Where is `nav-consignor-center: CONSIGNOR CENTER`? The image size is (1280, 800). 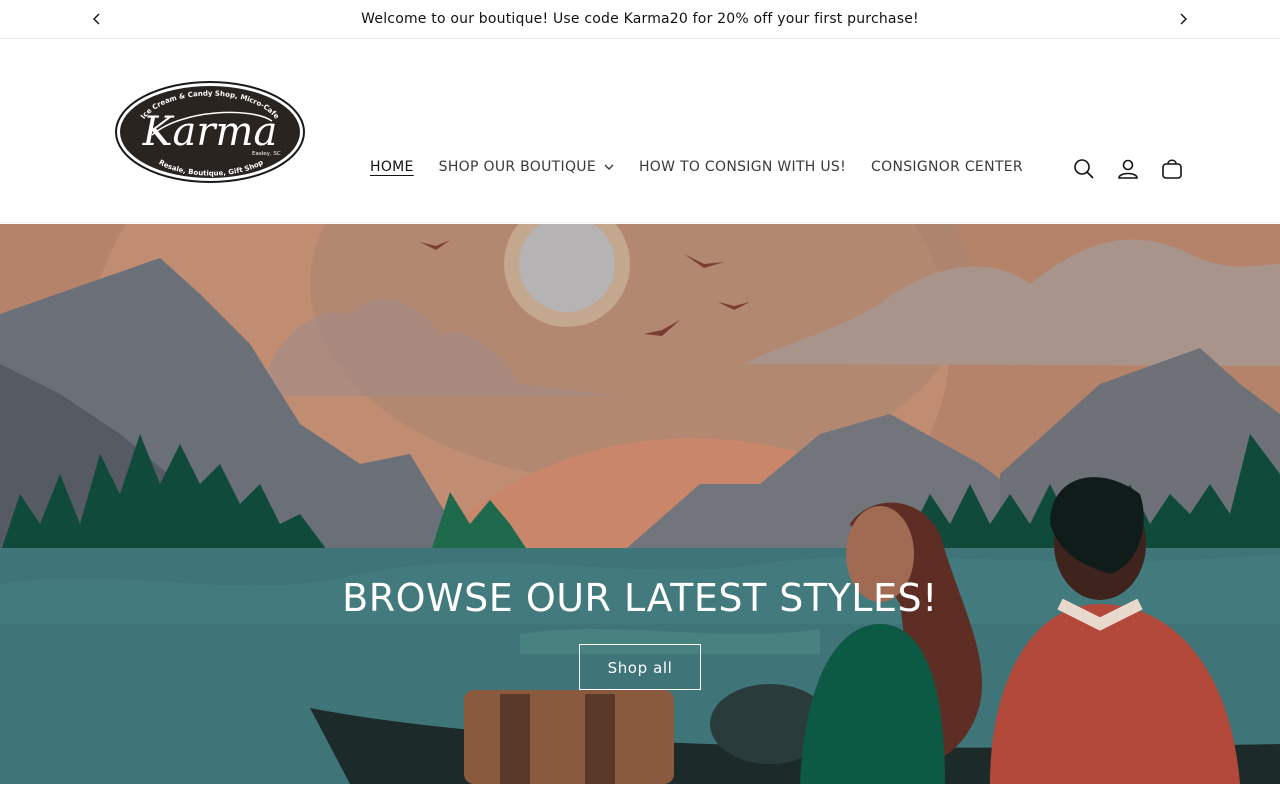 nav-consignor-center: CONSIGNOR CENTER is located at coordinates (947, 167).